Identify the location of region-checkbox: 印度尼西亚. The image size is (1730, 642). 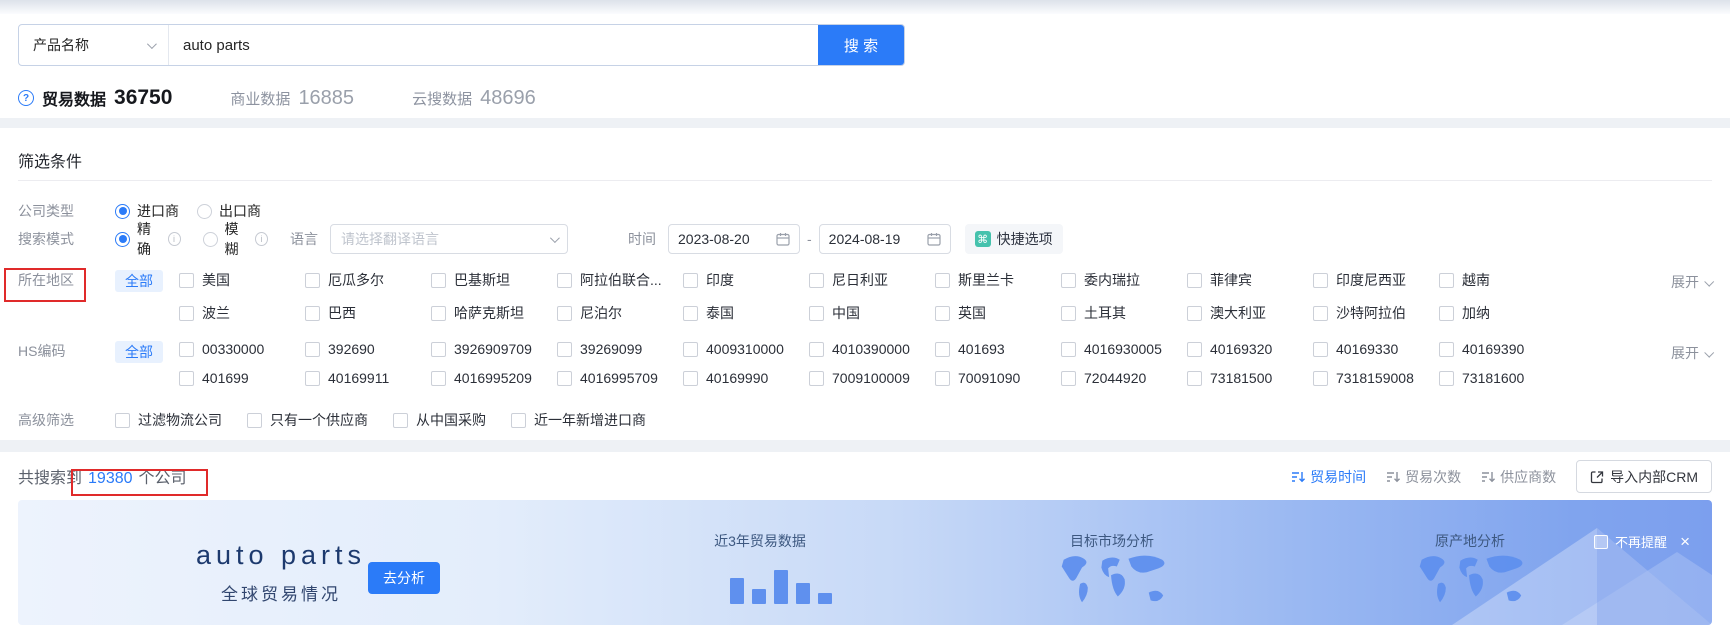
(1376, 280).